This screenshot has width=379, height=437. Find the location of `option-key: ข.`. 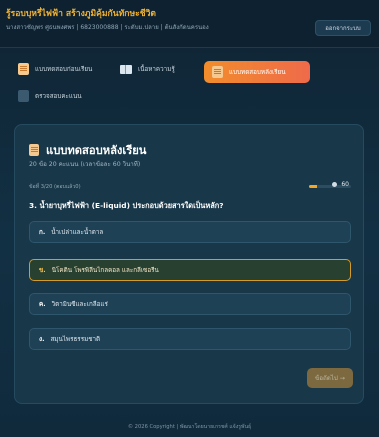

option-key: ข. is located at coordinates (42, 270).